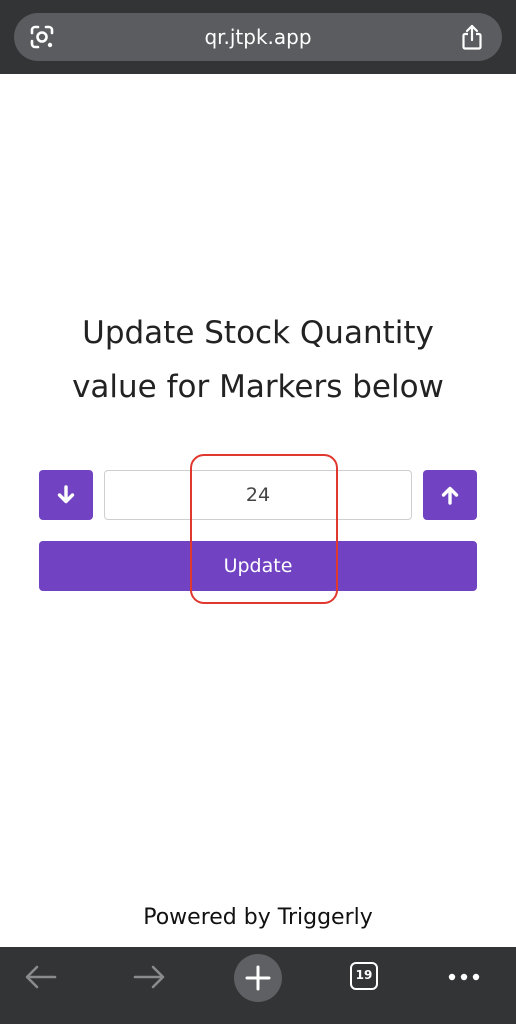  I want to click on page-title-line-1: Update Stock Quantity, so click(258, 333).